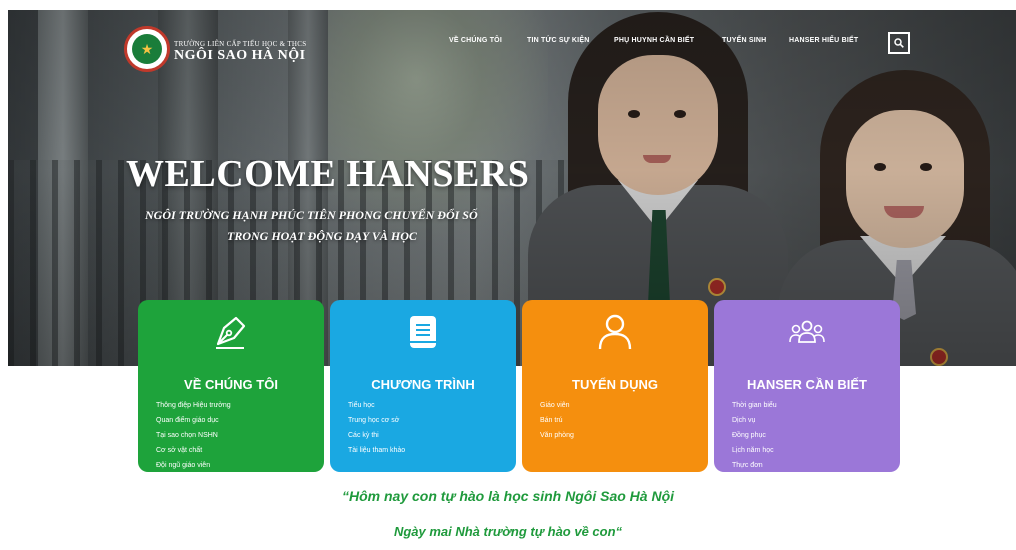  I want to click on card-link: Tiểu học, so click(376, 405).